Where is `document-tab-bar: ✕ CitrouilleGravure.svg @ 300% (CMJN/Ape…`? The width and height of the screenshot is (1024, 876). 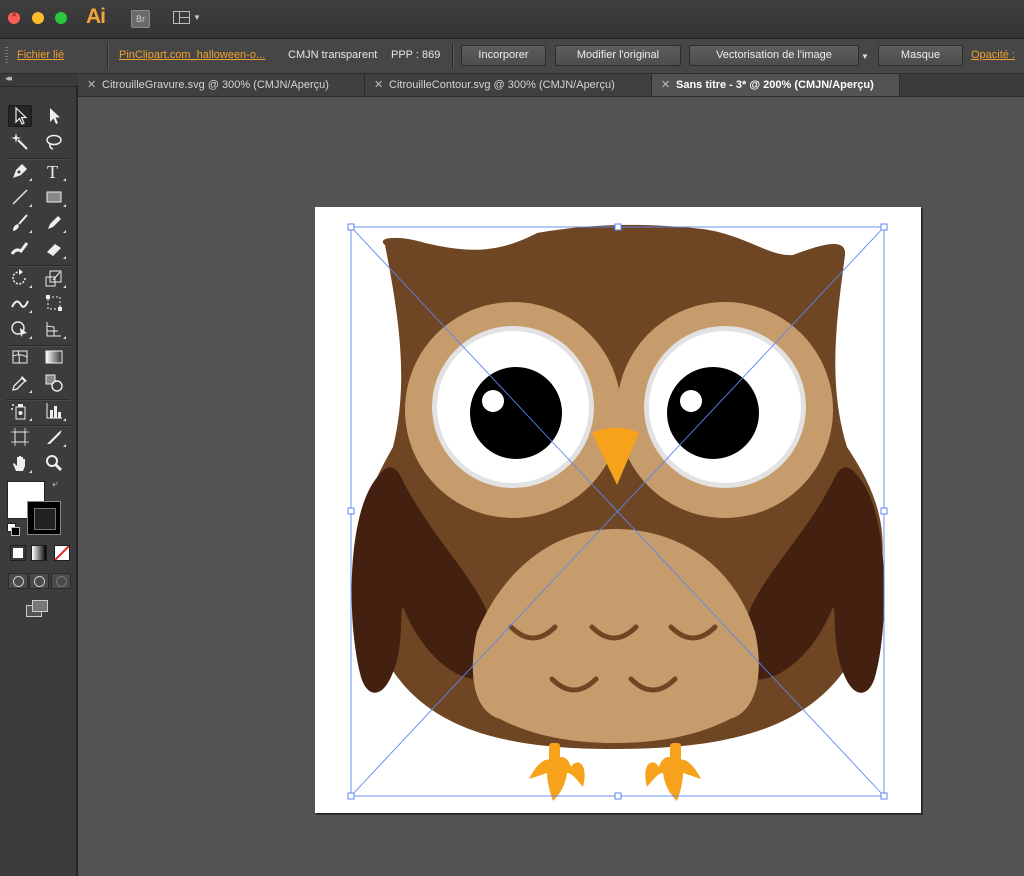
document-tab-bar: ✕ CitrouilleGravure.svg @ 300% (CMJN/Ape… is located at coordinates (551, 85).